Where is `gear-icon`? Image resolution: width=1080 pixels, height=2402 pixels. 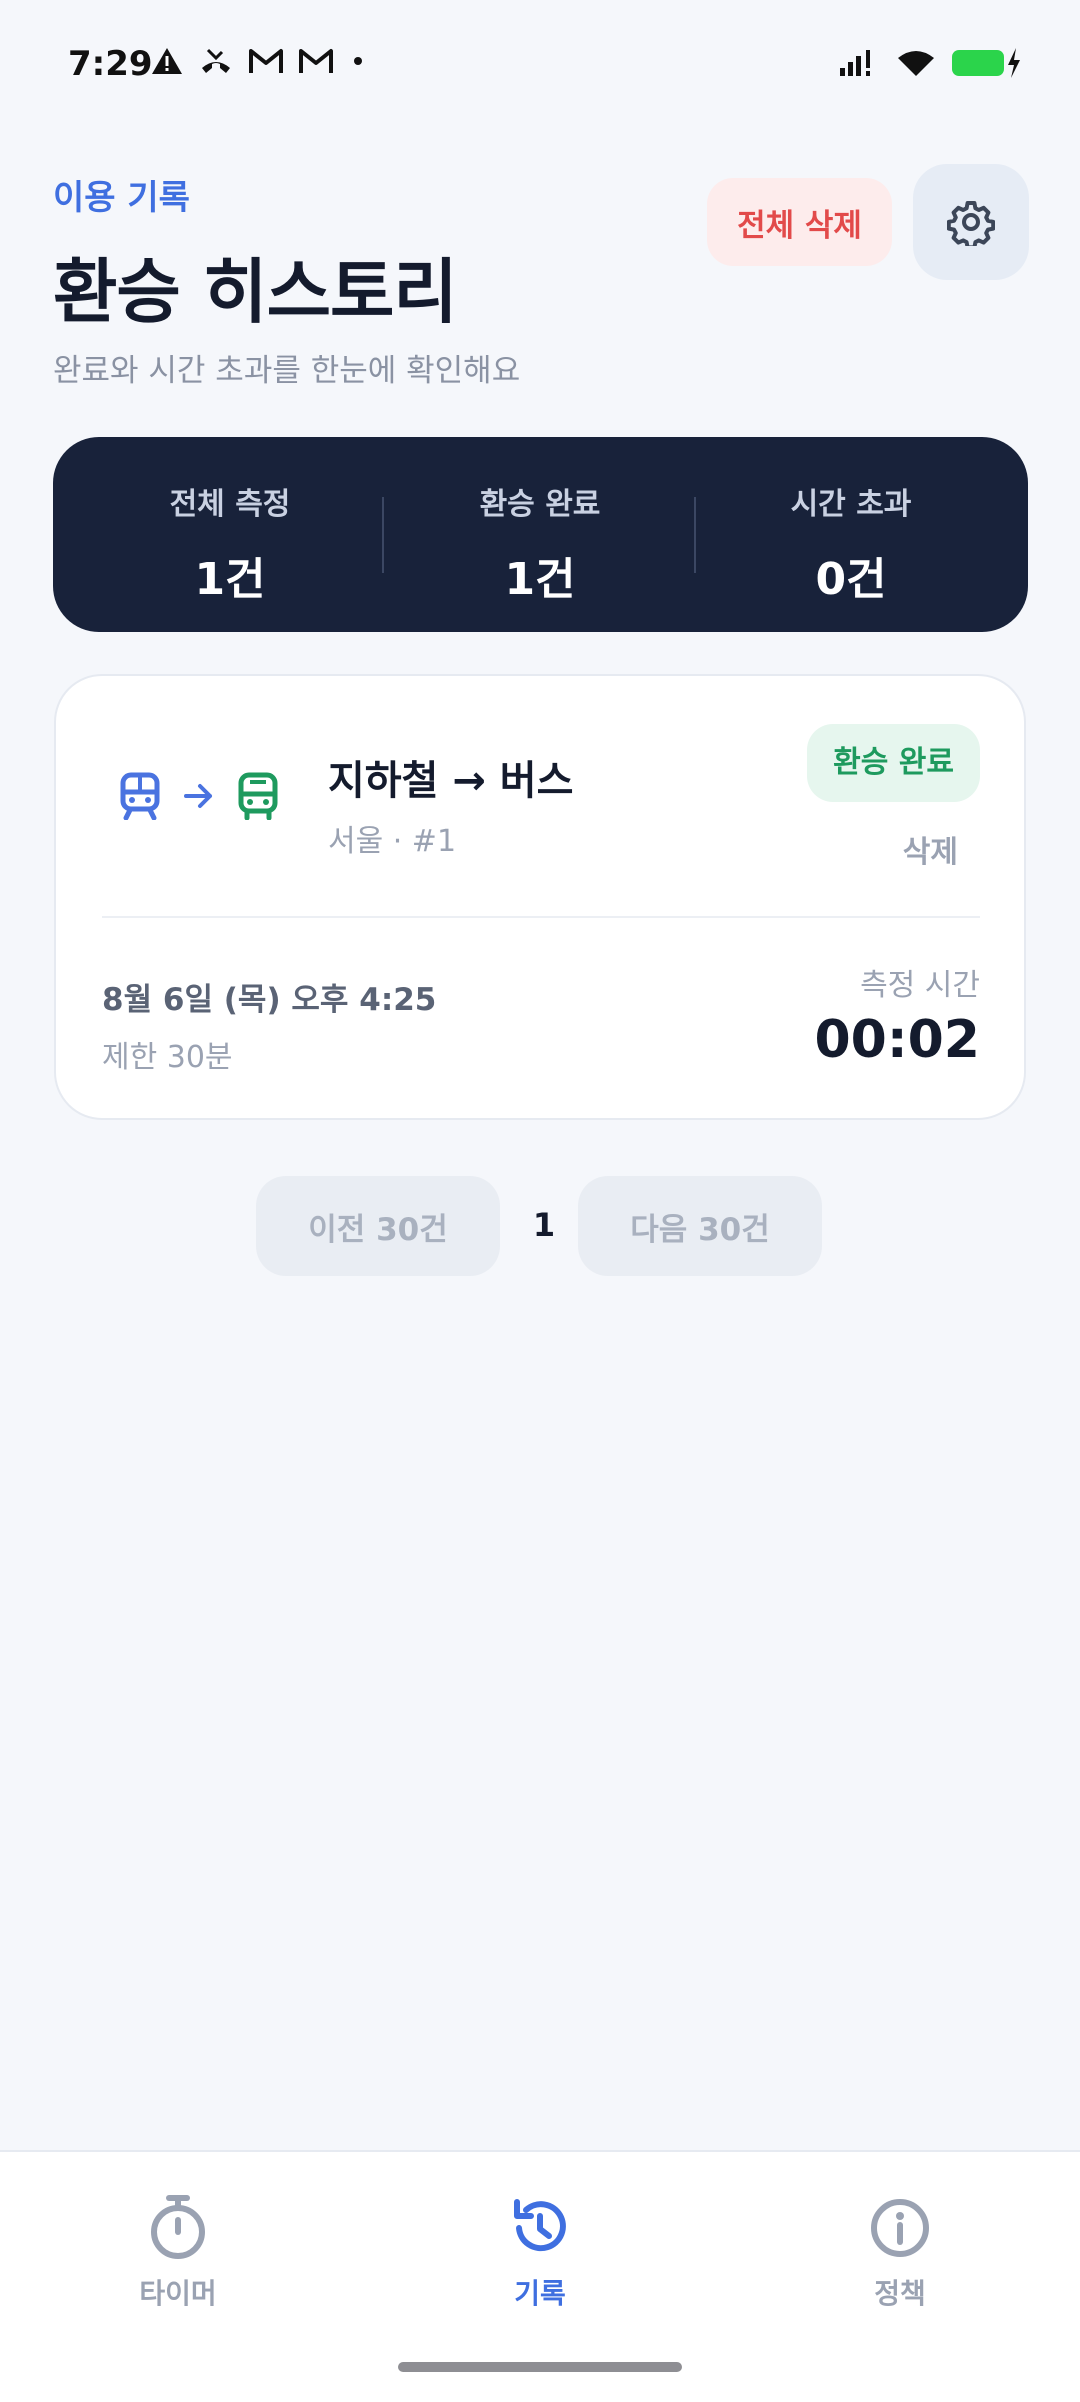 gear-icon is located at coordinates (971, 223).